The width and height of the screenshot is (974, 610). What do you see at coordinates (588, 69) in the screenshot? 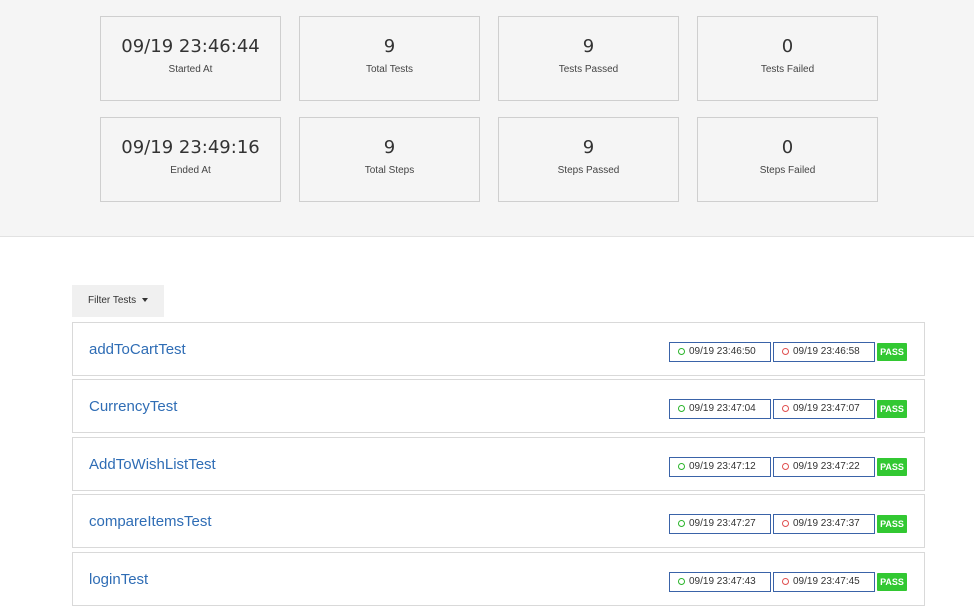
I see `tests-passed-label: Tests Passed` at bounding box center [588, 69].